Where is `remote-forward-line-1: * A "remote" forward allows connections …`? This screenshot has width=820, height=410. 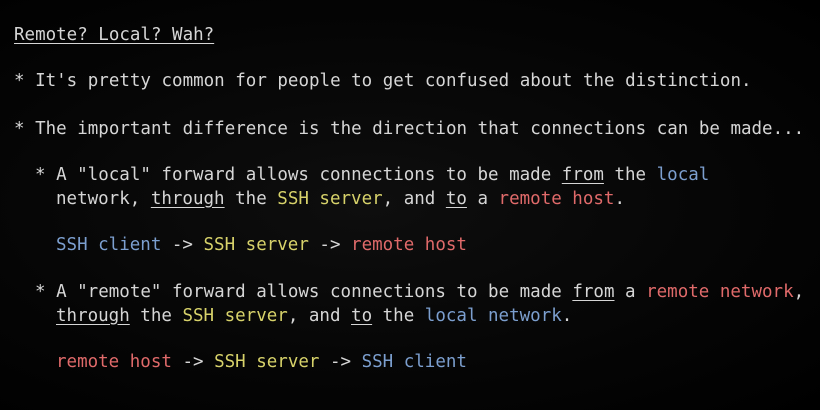
remote-forward-line-1: * A "remote" forward allows connections … is located at coordinates (419, 292).